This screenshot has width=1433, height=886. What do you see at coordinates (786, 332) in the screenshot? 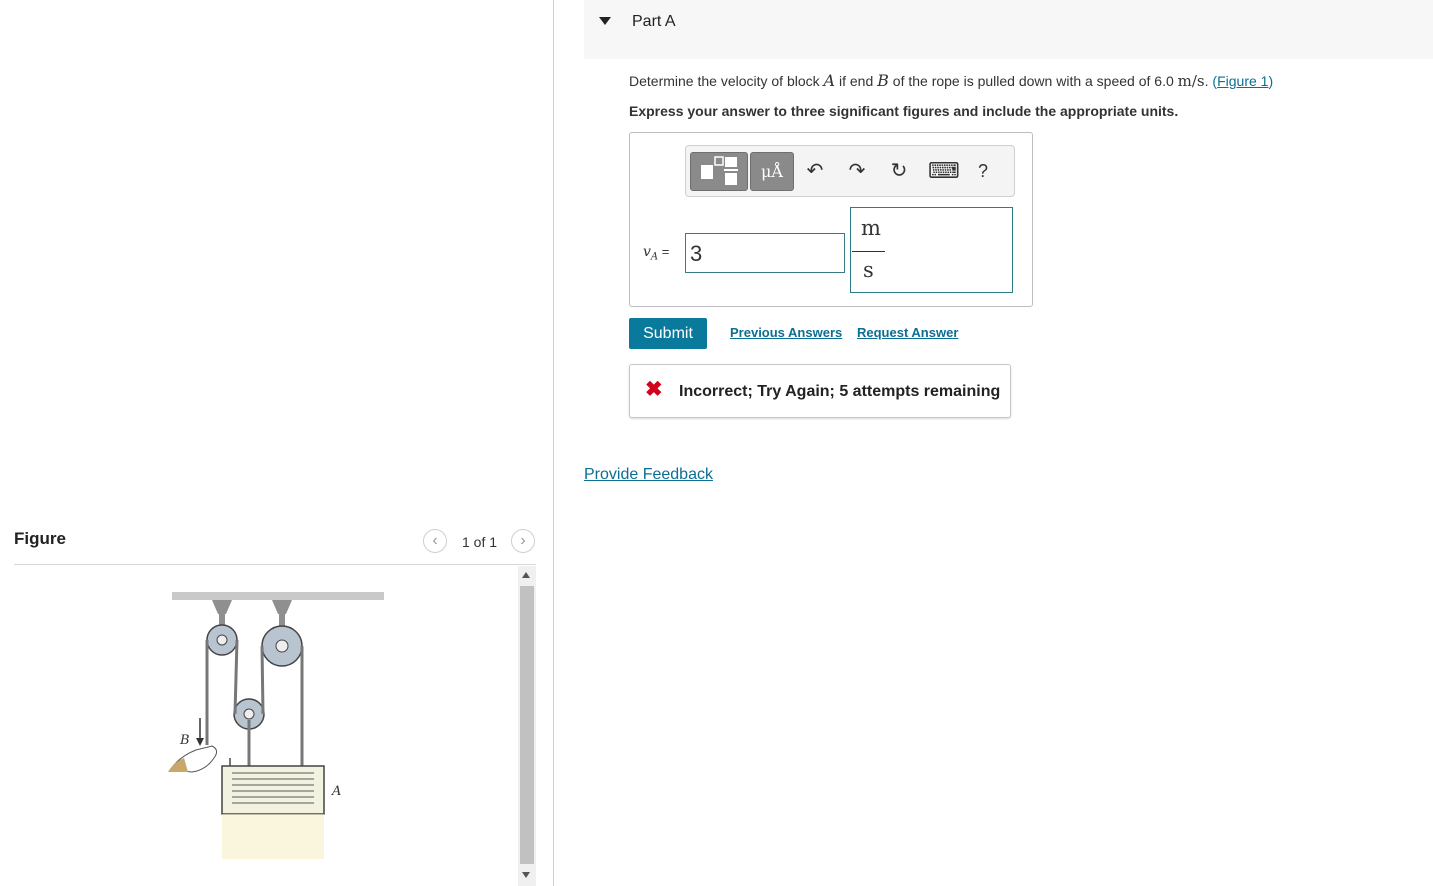
I see `previous-answers-link: Previous Answers` at bounding box center [786, 332].